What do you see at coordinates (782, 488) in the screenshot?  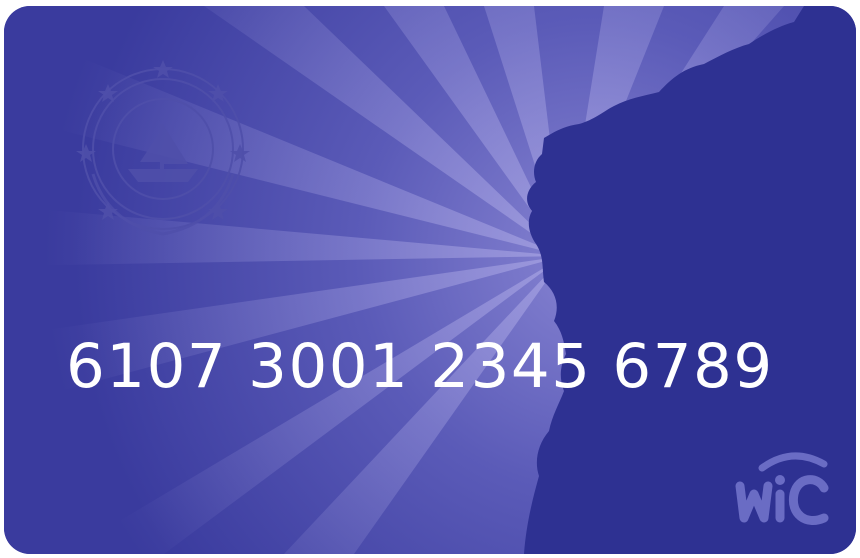 I see `wic-logo` at bounding box center [782, 488].